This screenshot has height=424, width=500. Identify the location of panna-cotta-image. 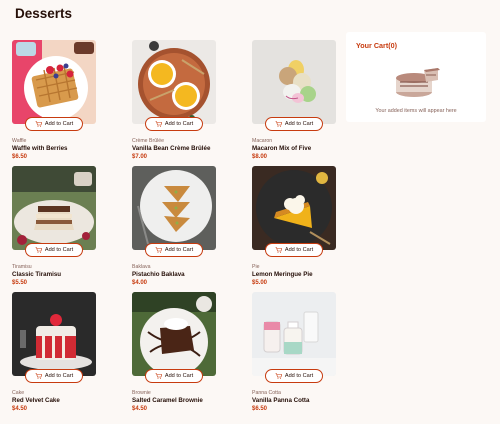
(294, 334).